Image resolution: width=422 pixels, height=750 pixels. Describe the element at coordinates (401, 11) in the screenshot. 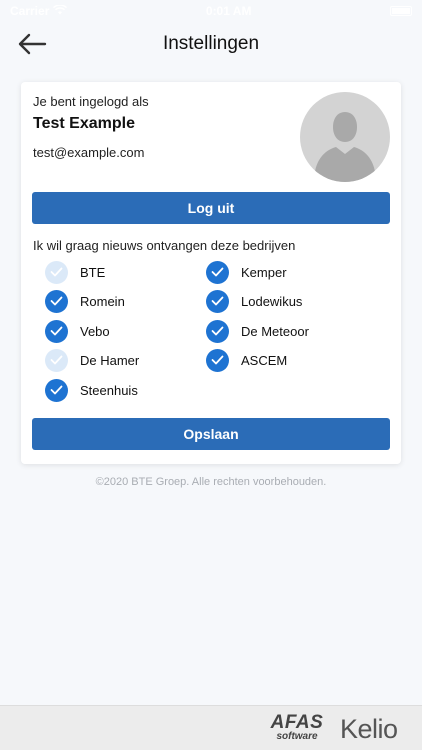

I see `battery-icon` at that location.